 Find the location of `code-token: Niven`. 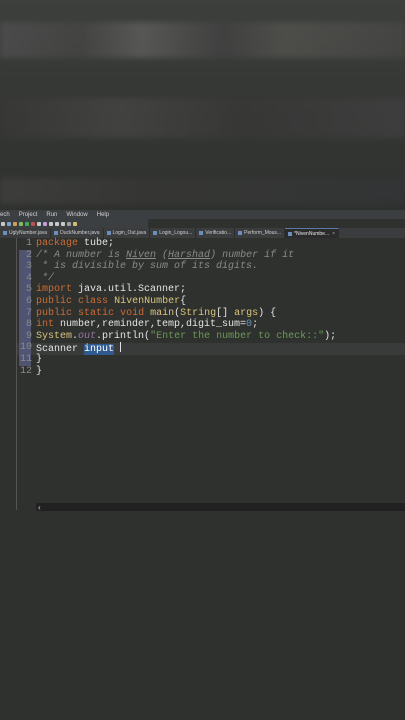

code-token: Niven is located at coordinates (141, 255).